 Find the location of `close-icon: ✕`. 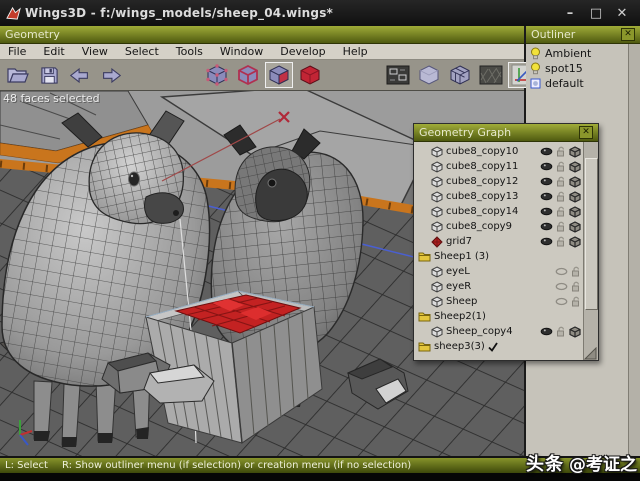

close-icon: ✕ is located at coordinates (622, 13).